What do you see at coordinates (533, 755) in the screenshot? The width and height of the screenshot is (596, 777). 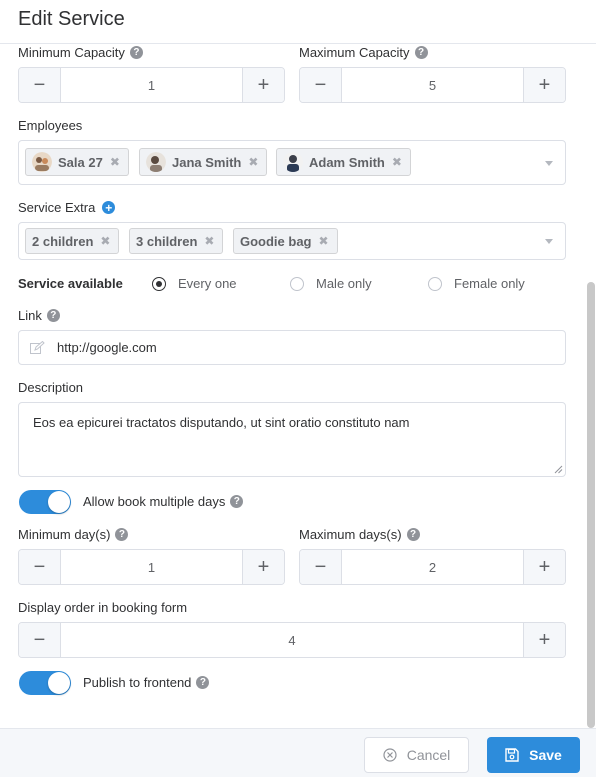 I see `save-button: Save` at bounding box center [533, 755].